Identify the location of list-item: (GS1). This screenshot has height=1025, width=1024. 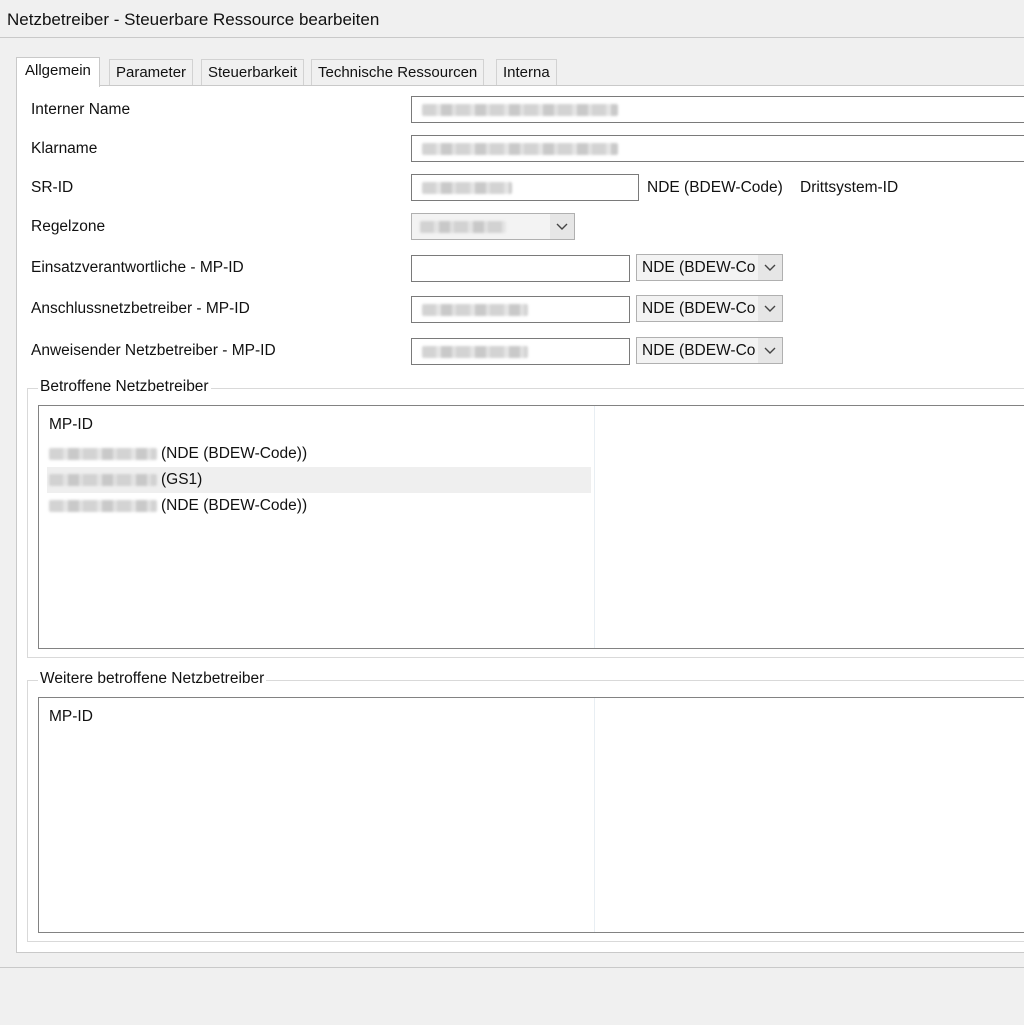
(319, 480).